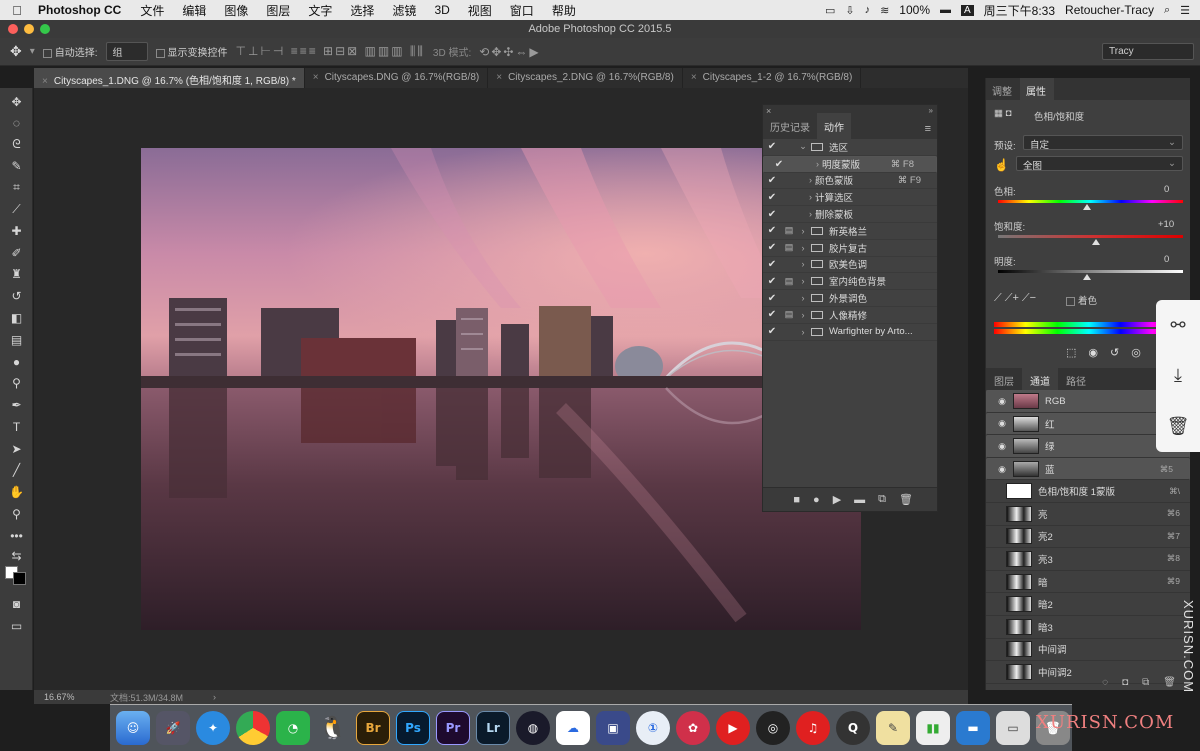 This screenshot has height=751, width=1200. I want to click on action-row: ✔ ▤ › 胶片复古, so click(850, 248).